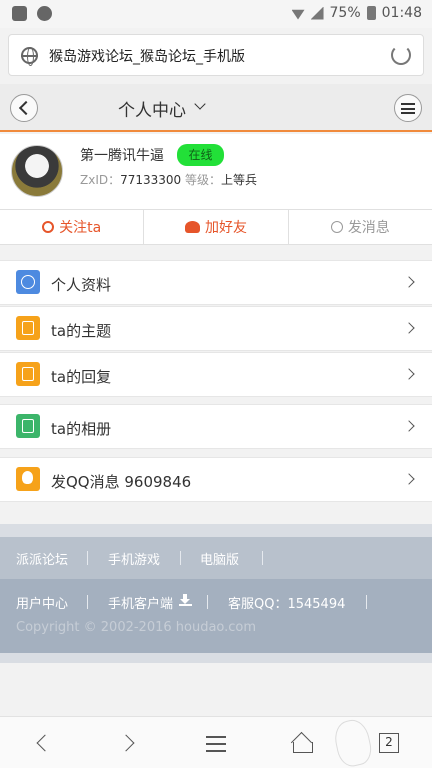 This screenshot has width=432, height=768. What do you see at coordinates (80, 228) in the screenshot?
I see `follow-label: 关注ta` at bounding box center [80, 228].